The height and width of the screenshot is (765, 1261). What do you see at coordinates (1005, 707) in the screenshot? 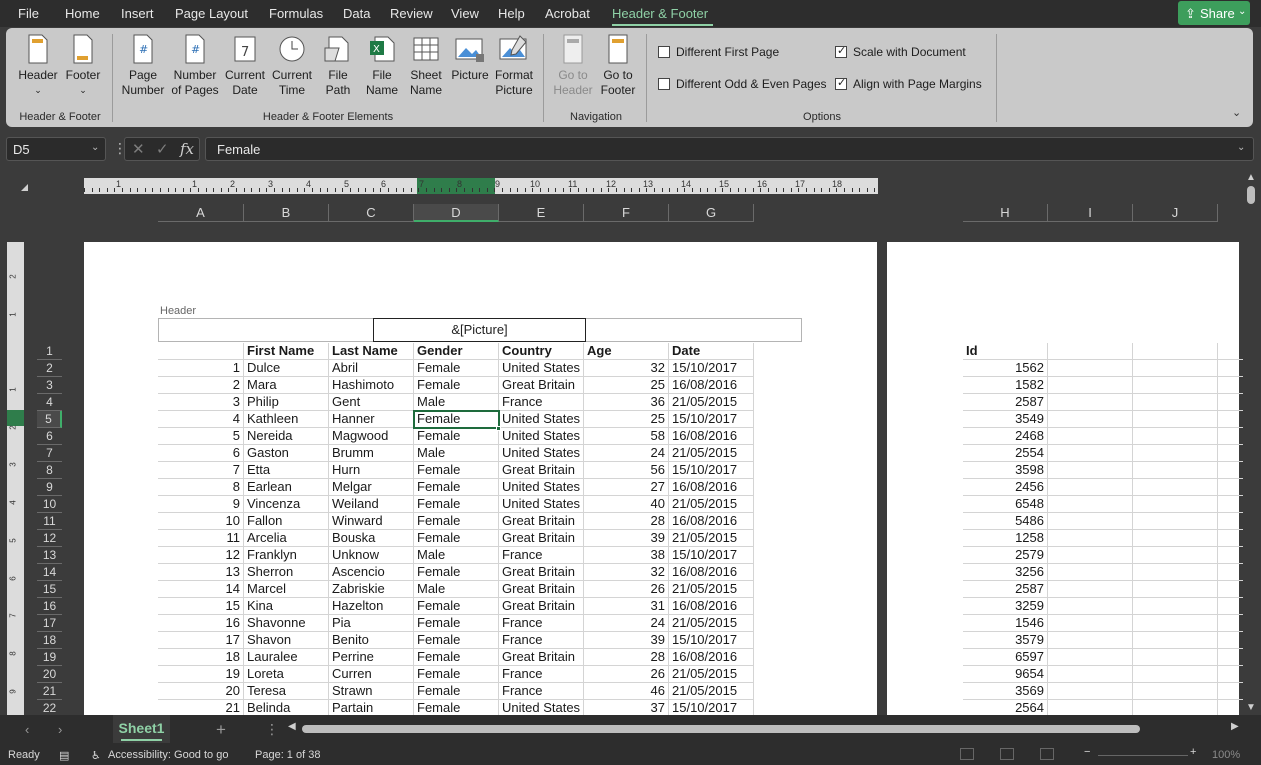
I see `id-cell: 2564` at bounding box center [1005, 707].